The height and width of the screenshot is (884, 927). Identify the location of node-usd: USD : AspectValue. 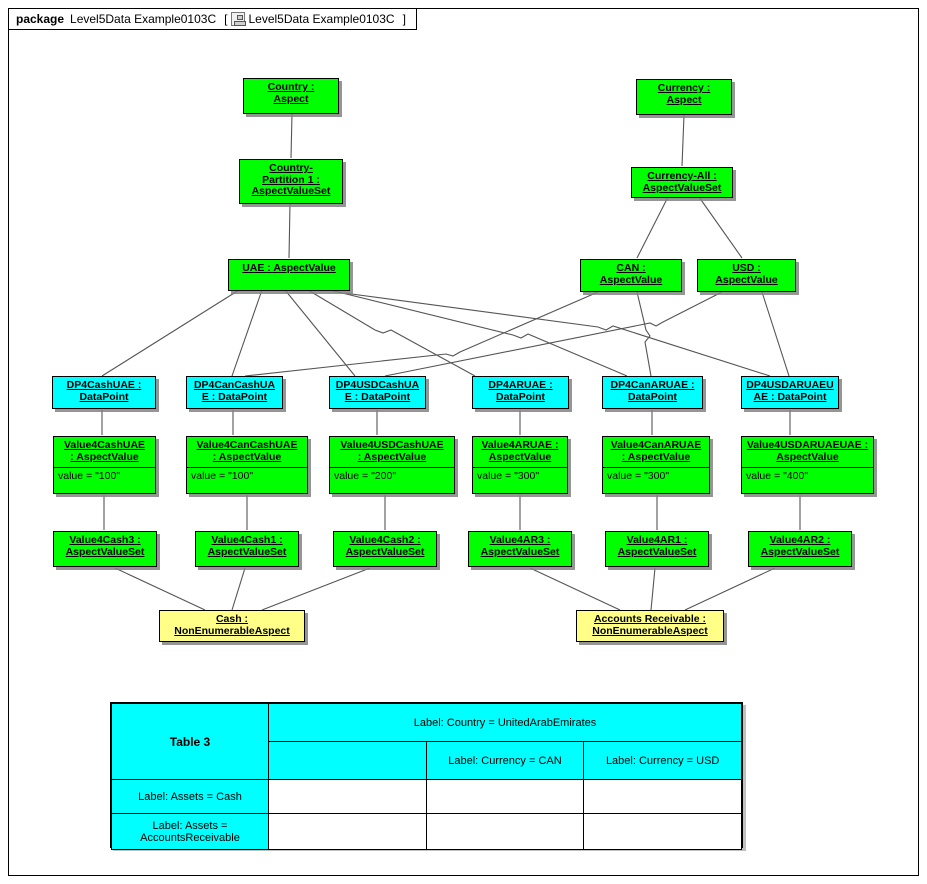
(746, 275).